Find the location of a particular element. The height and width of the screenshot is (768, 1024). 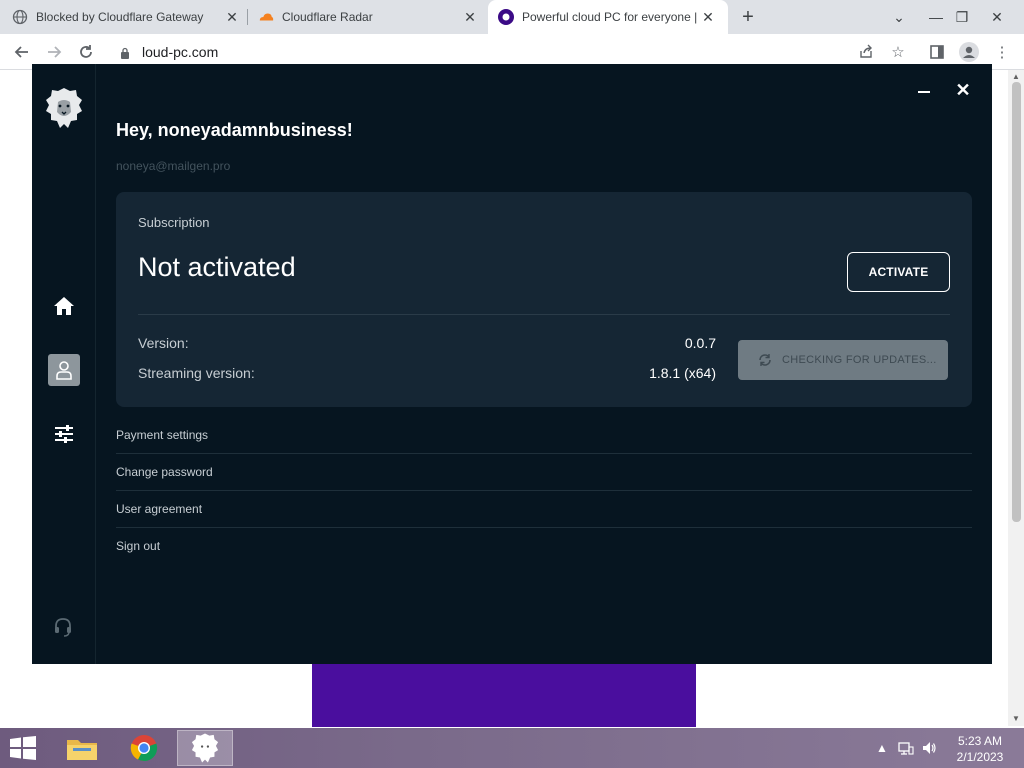

menu-sign-out: Sign out is located at coordinates (544, 557).